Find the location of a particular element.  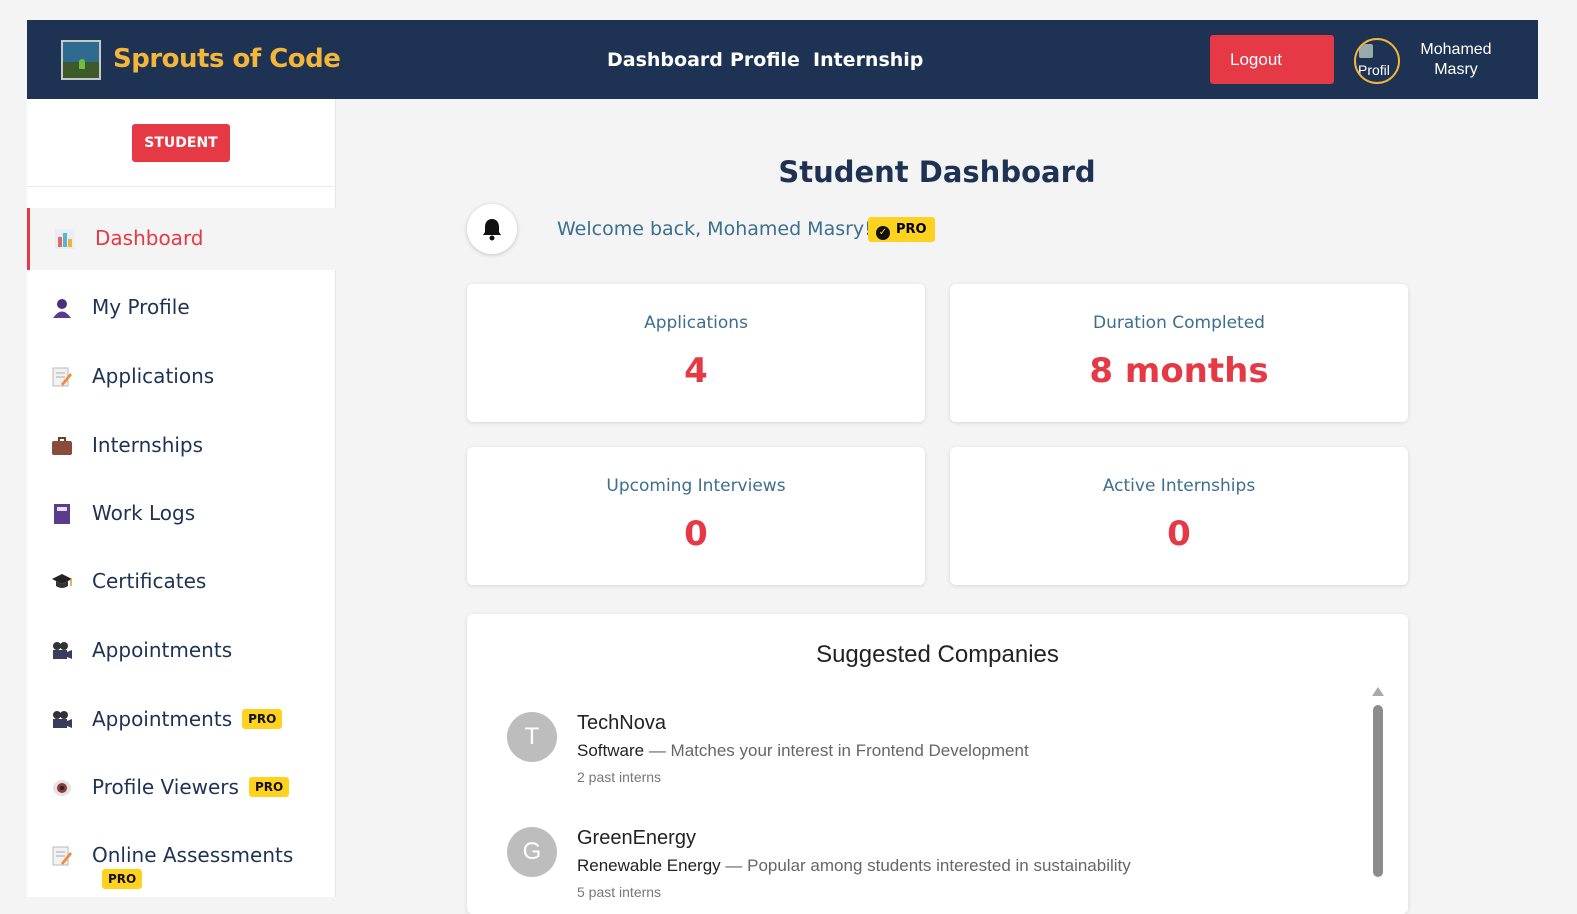

stat-card-applications: Applications 4 is located at coordinates (696, 353).